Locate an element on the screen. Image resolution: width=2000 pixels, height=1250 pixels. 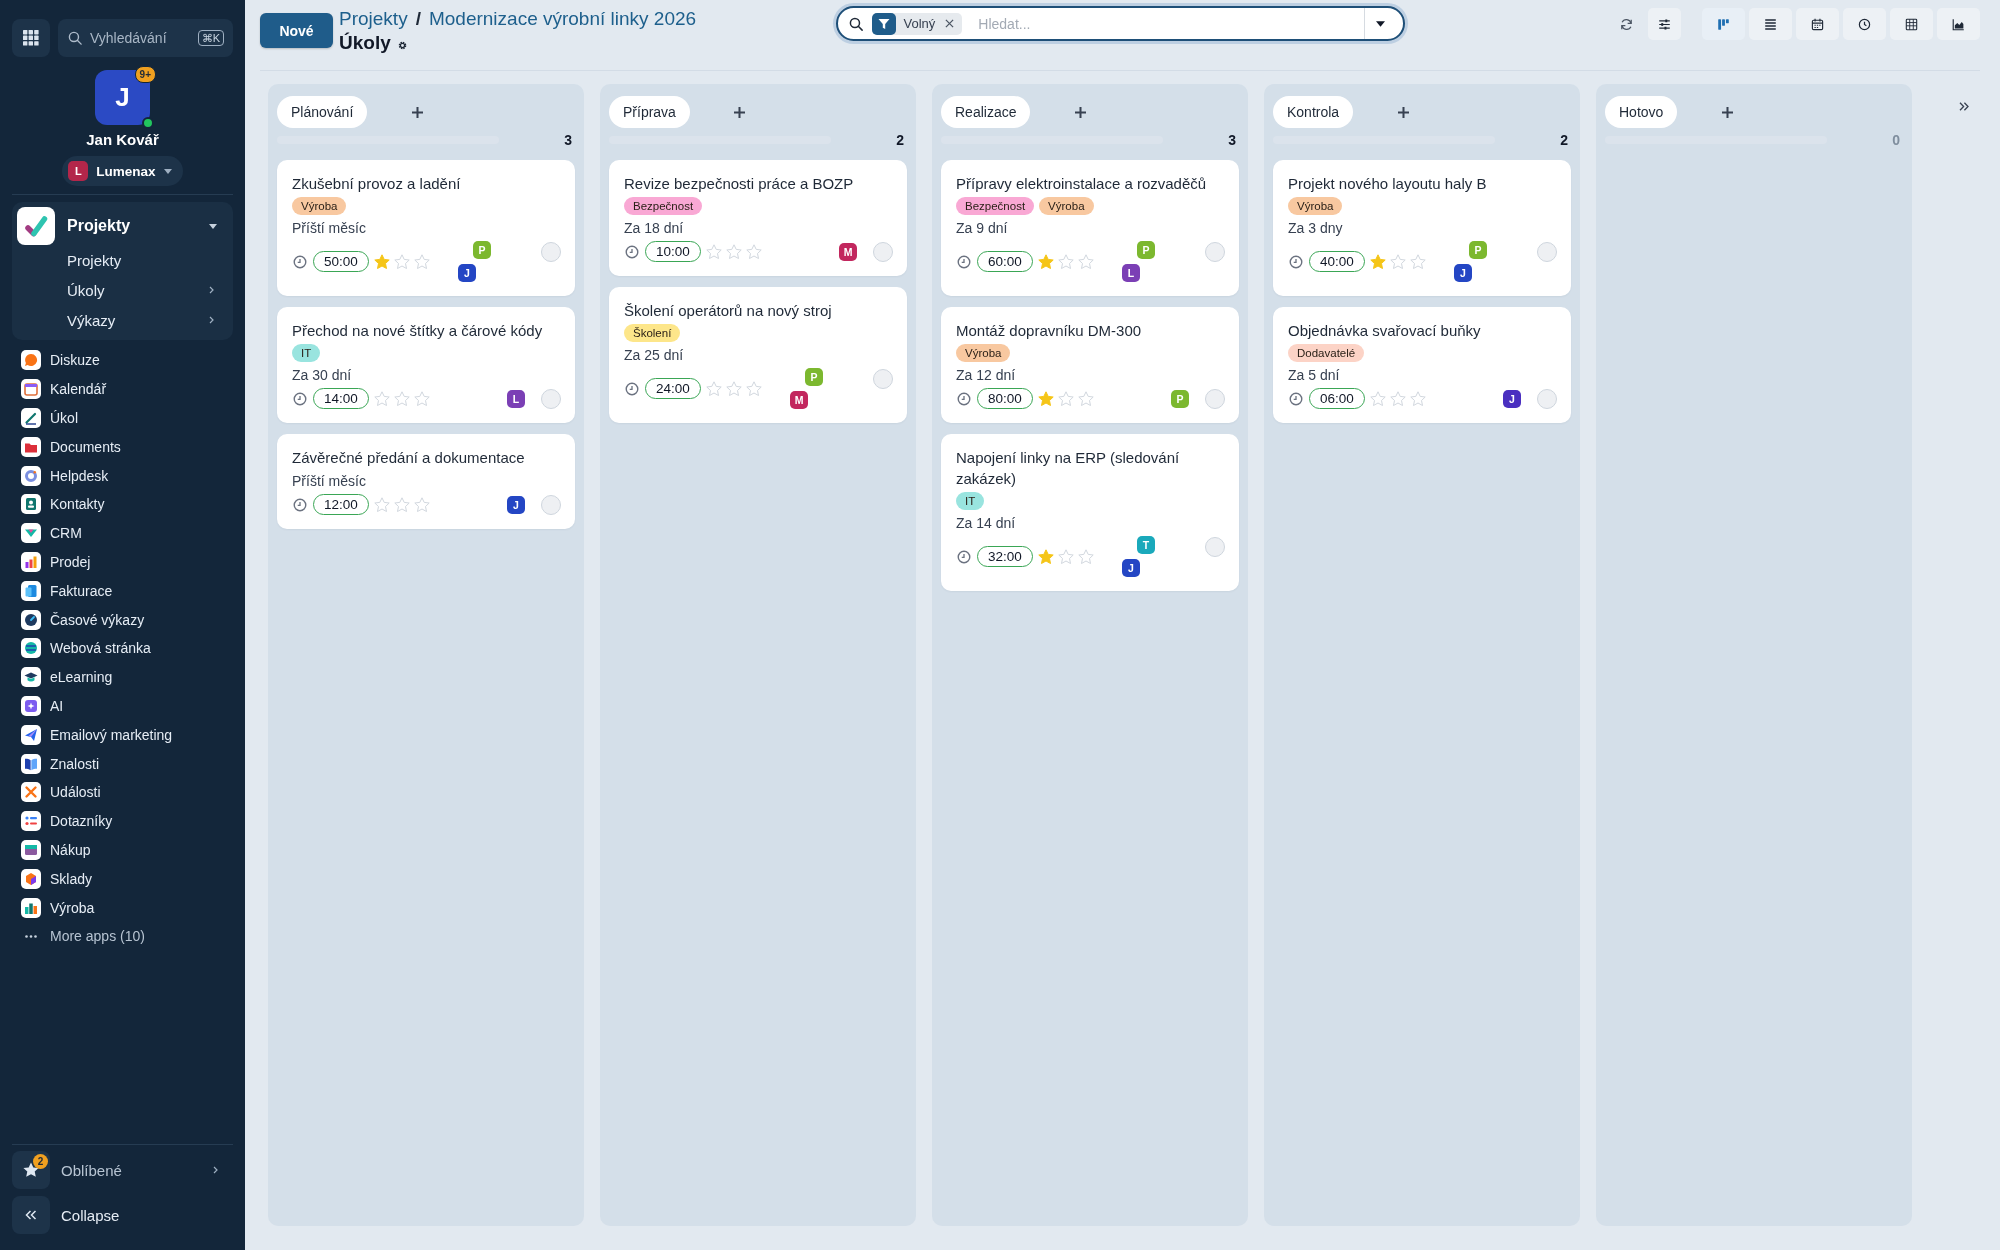
task-card: Závěrečné předání a dokumentace Příští měsíc 12:00 J is located at coordinates (426, 481).